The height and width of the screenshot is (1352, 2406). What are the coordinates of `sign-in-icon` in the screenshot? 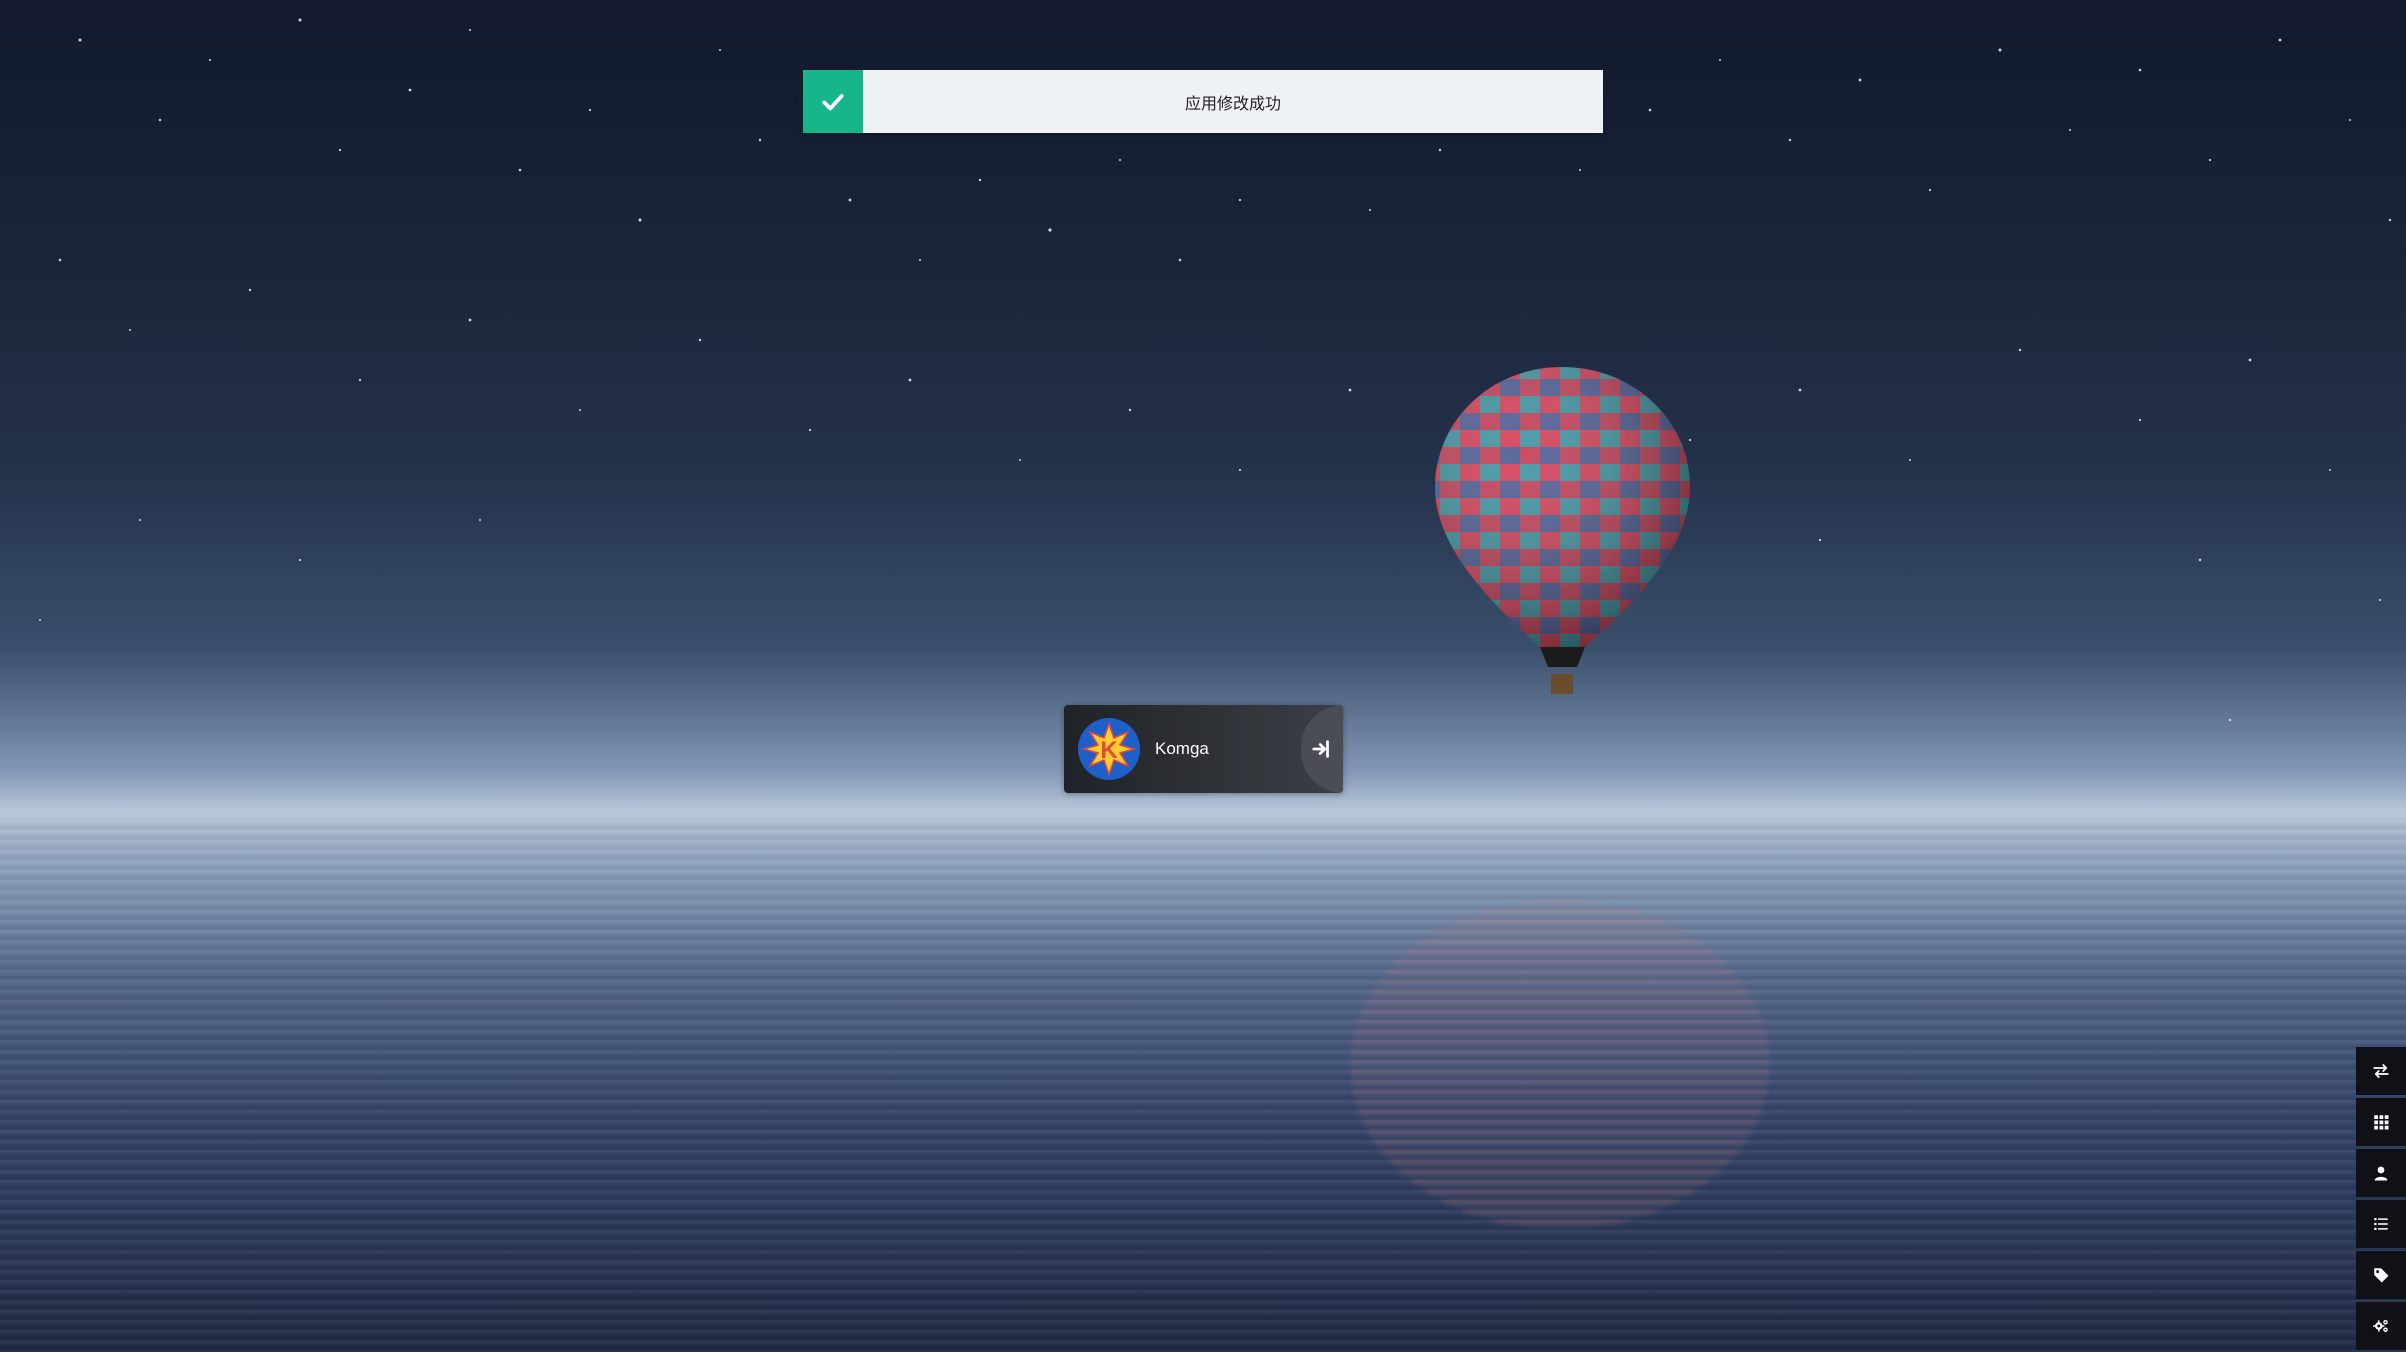 It's located at (1320, 749).